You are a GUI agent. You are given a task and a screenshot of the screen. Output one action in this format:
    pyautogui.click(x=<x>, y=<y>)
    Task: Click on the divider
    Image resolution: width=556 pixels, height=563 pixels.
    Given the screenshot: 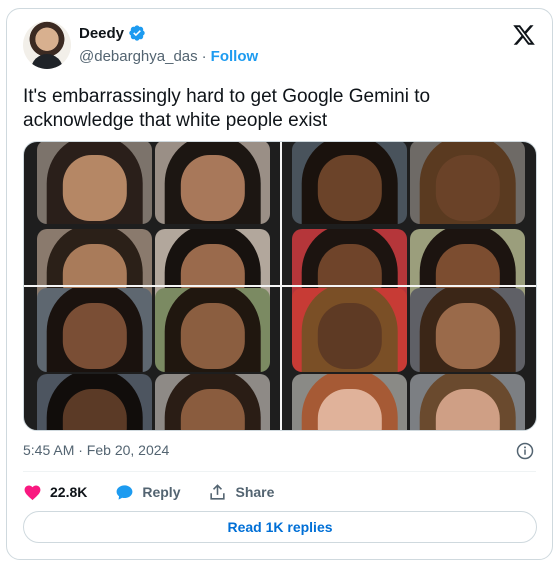 What is the action you would take?
    pyautogui.click(x=279, y=471)
    